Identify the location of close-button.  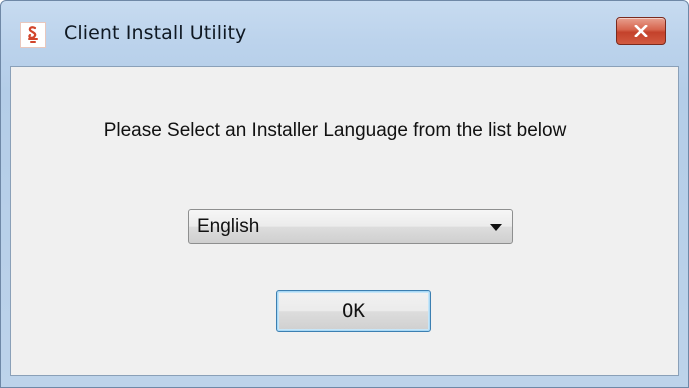
(641, 31).